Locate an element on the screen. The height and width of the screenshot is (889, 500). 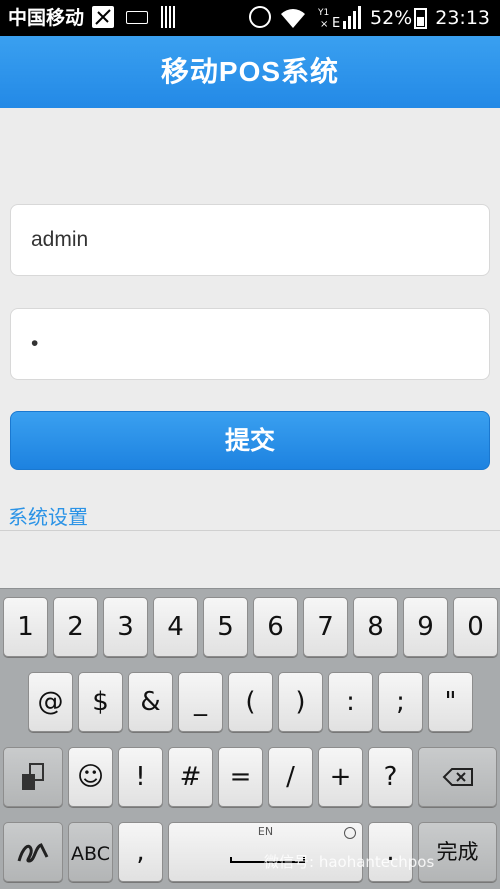
key-equals: = is located at coordinates (240, 777).